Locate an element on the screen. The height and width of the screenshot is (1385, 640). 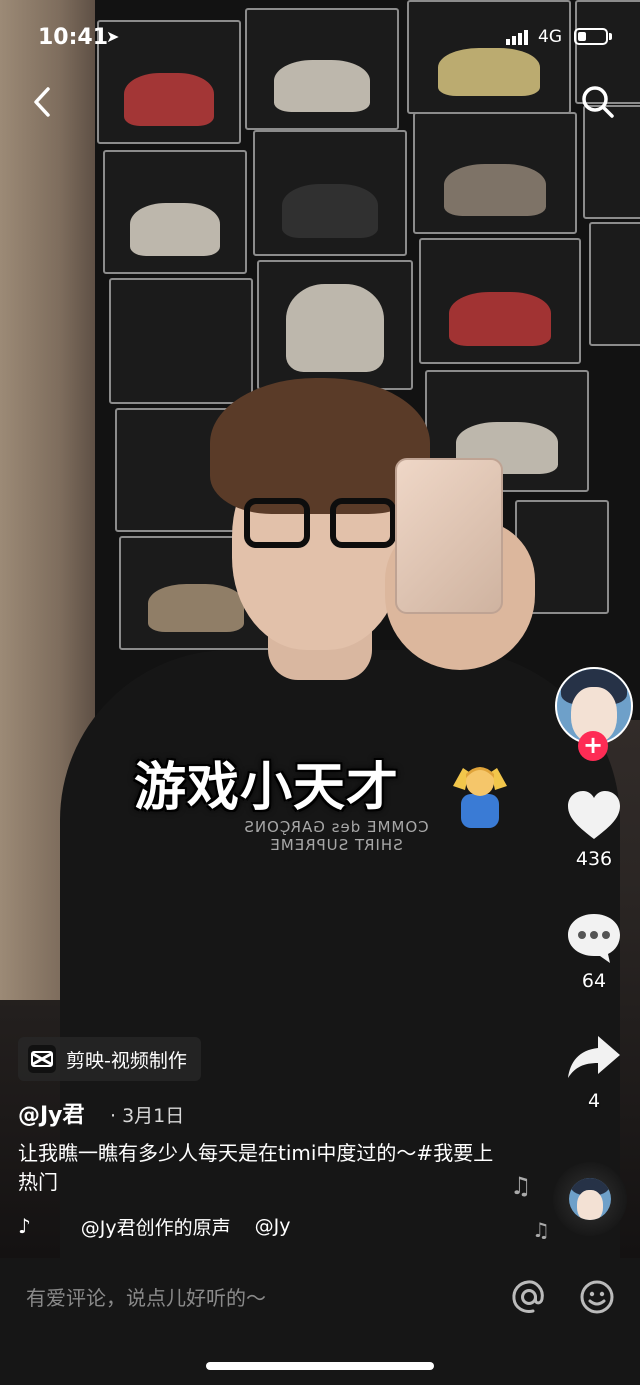
follow-button: + is located at coordinates (593, 746).